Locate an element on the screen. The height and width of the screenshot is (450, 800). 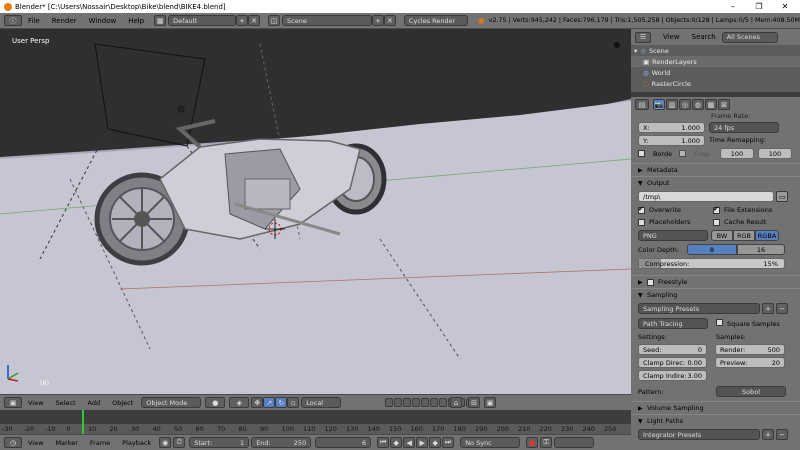
folder-icon: ▭ is located at coordinates (782, 196).